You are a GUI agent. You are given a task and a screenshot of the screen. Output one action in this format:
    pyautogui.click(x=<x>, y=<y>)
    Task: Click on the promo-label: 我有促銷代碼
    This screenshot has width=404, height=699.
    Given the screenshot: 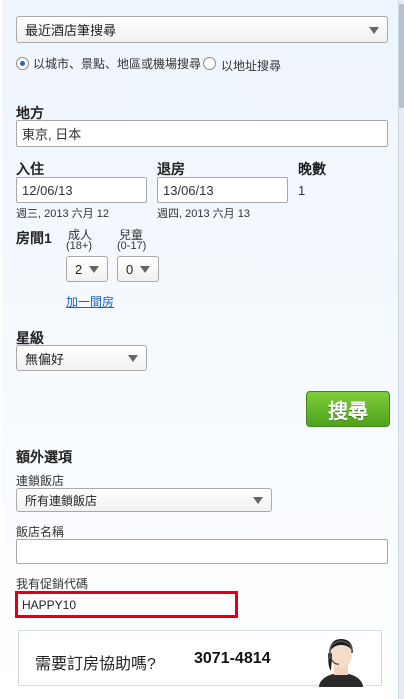 What is the action you would take?
    pyautogui.click(x=52, y=584)
    